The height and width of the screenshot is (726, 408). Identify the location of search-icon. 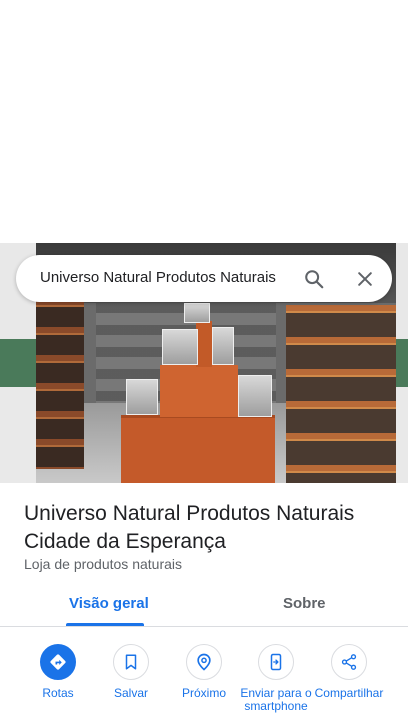
(314, 279).